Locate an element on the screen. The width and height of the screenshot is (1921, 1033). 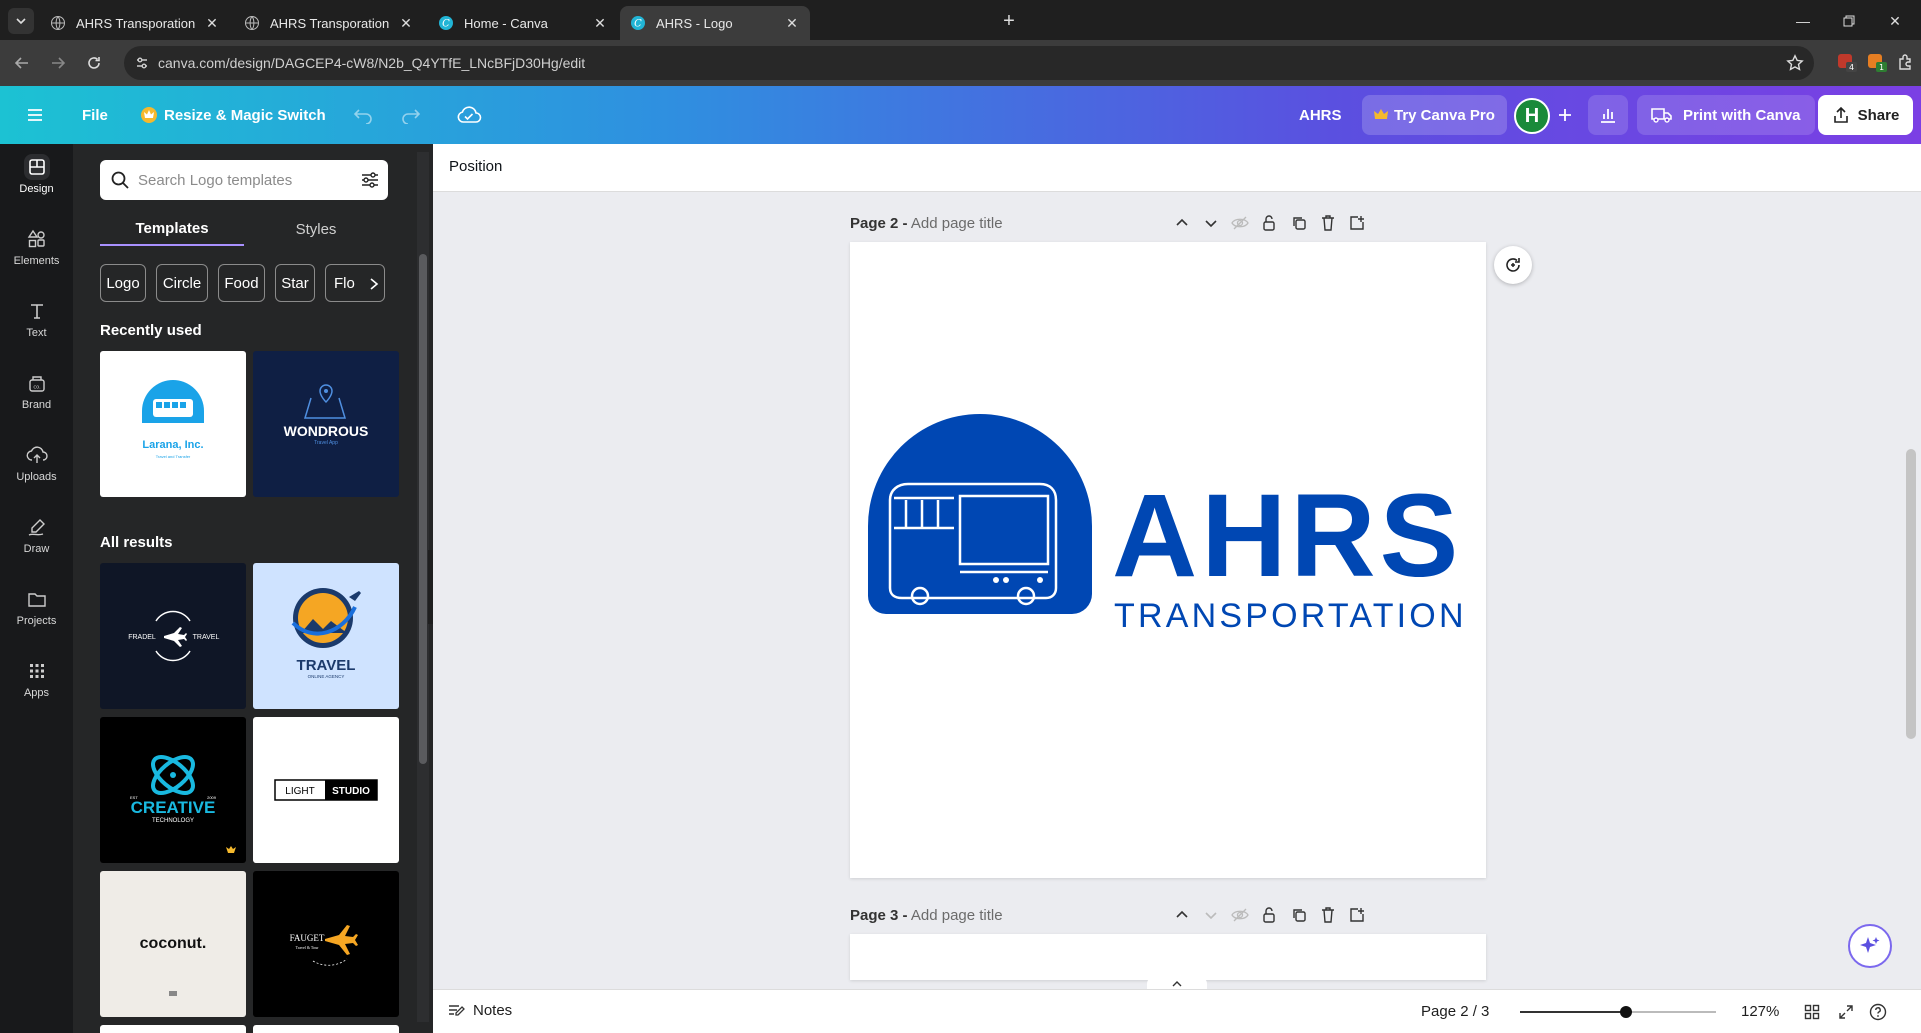
browser-tab-3: C Home - Canva ✕ is located at coordinates (523, 23).